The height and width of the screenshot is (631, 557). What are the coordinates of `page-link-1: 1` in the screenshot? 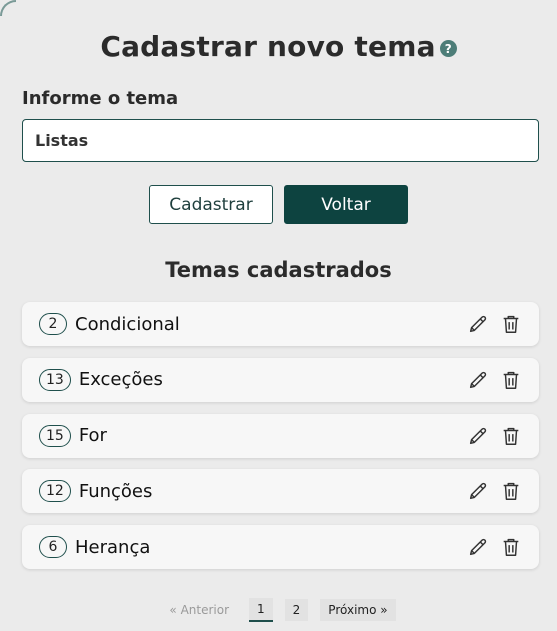 It's located at (261, 610).